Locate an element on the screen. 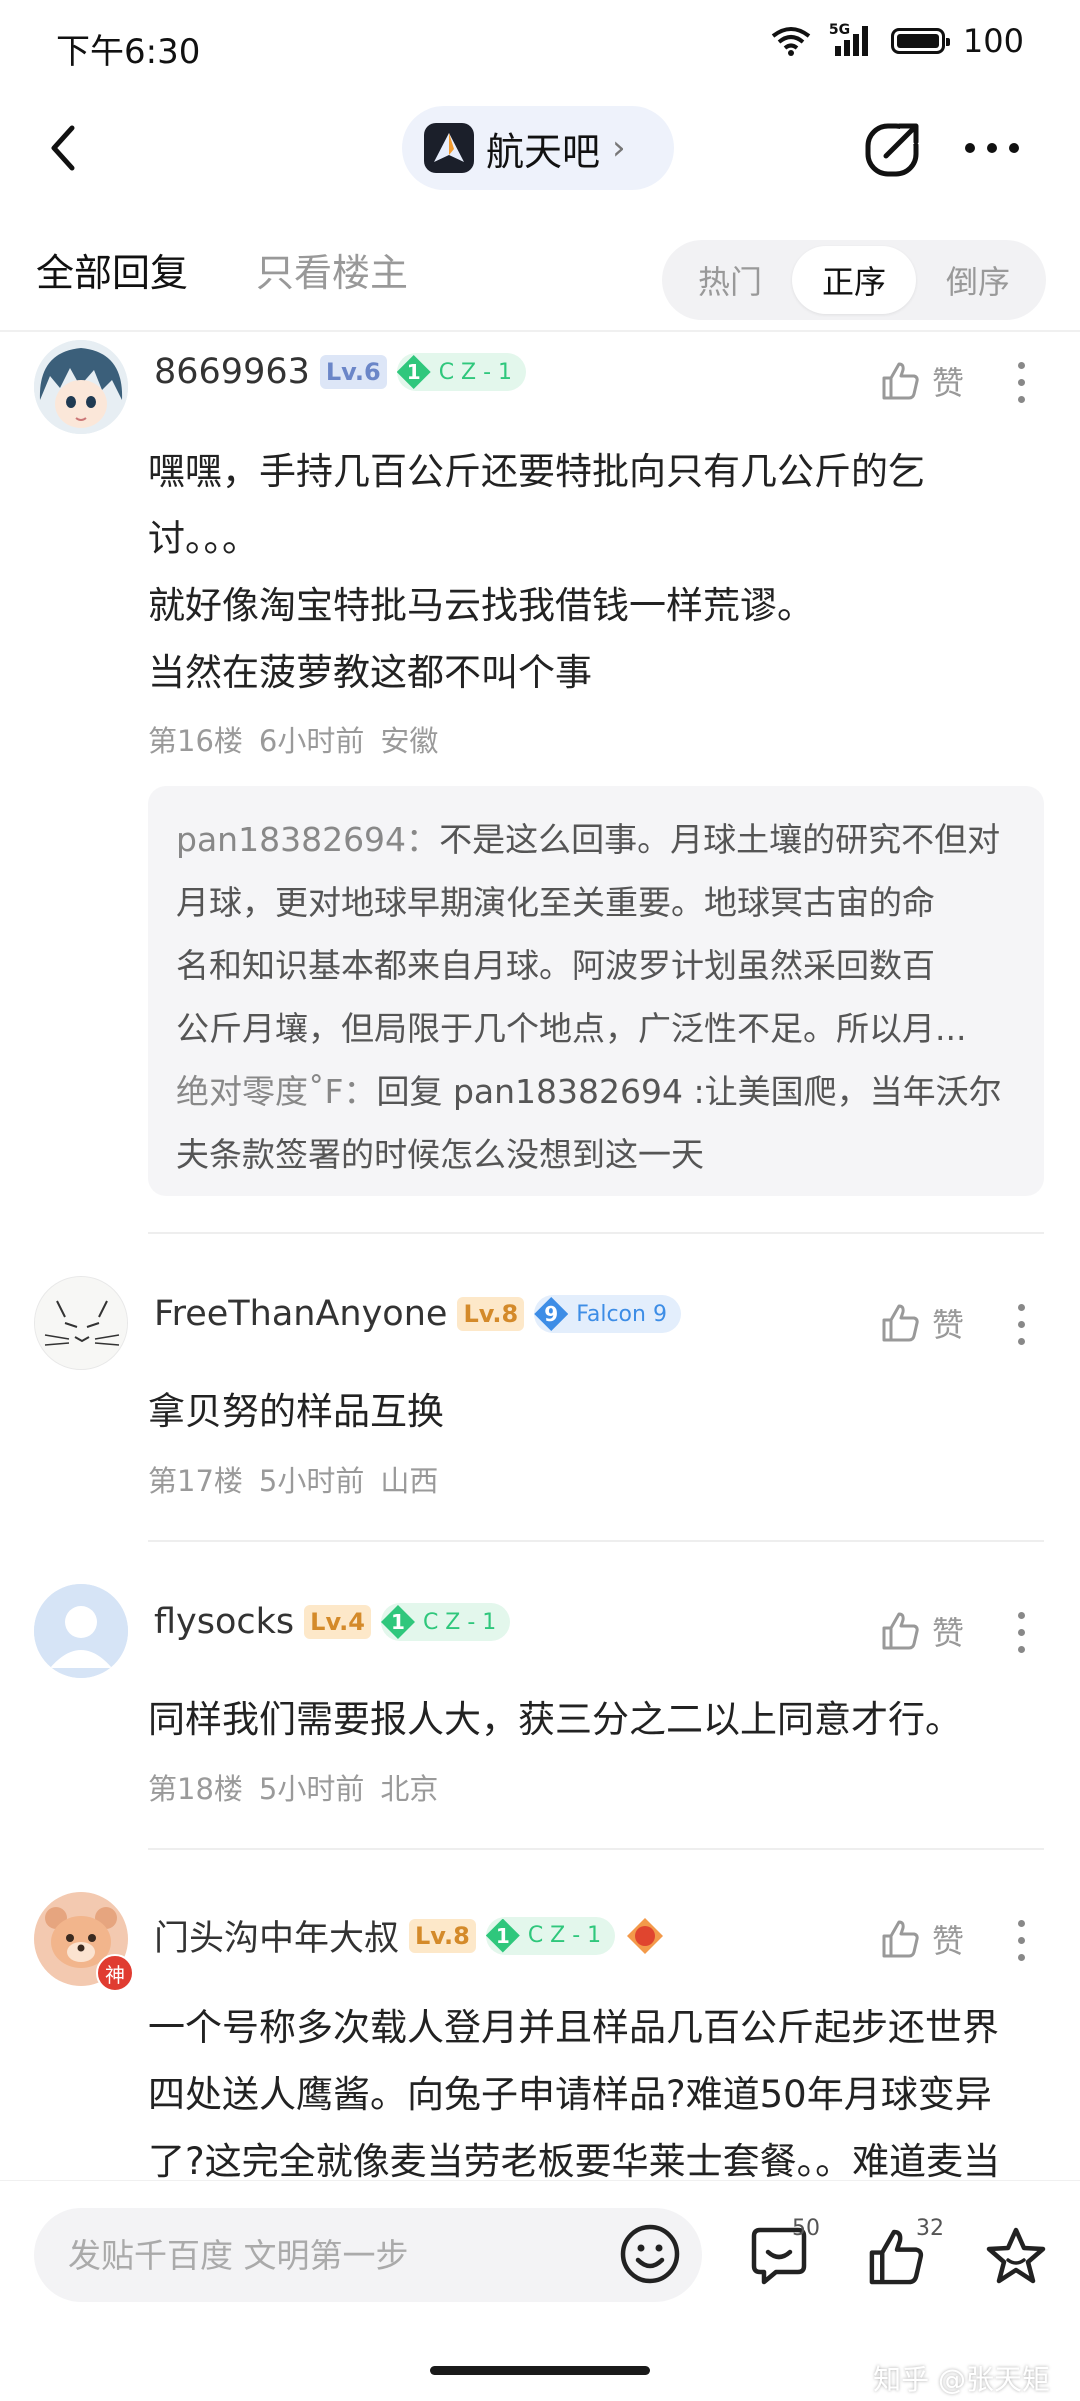 This screenshot has height=2401, width=1080. status-time: 下午6:30 is located at coordinates (128, 52).